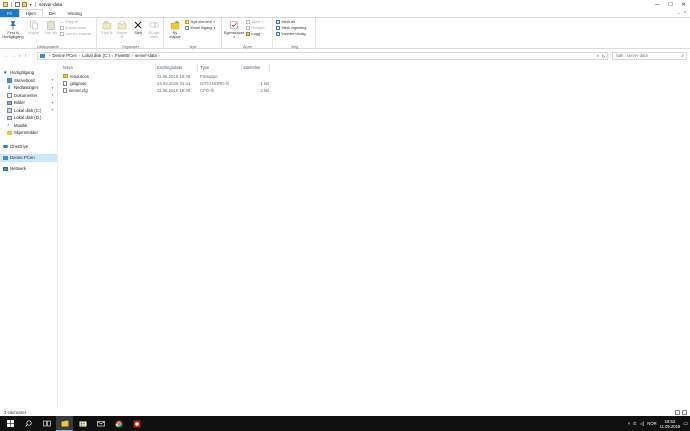 The image size is (690, 431). I want to click on invert-selection-button: Inverter utvalg, so click(291, 34).